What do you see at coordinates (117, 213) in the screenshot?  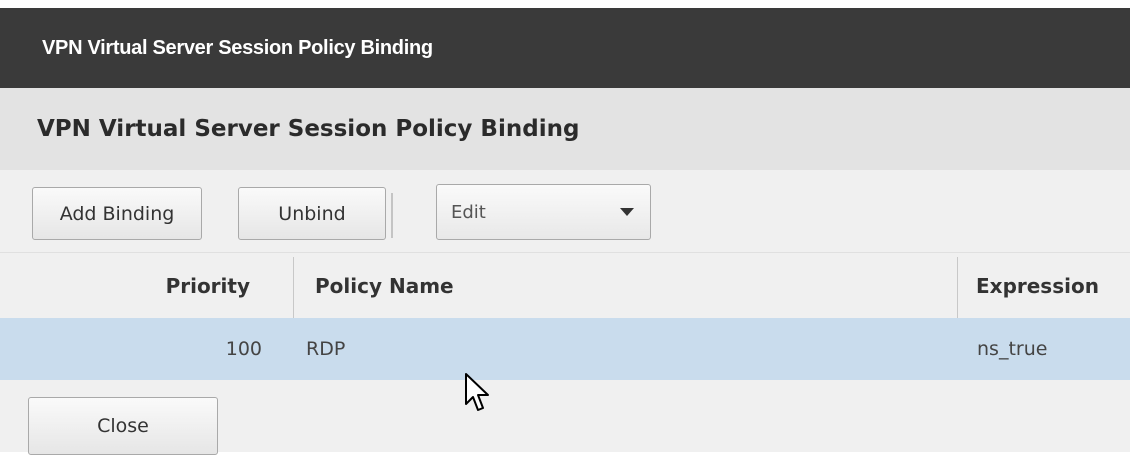 I see `add-binding-button: Add Binding` at bounding box center [117, 213].